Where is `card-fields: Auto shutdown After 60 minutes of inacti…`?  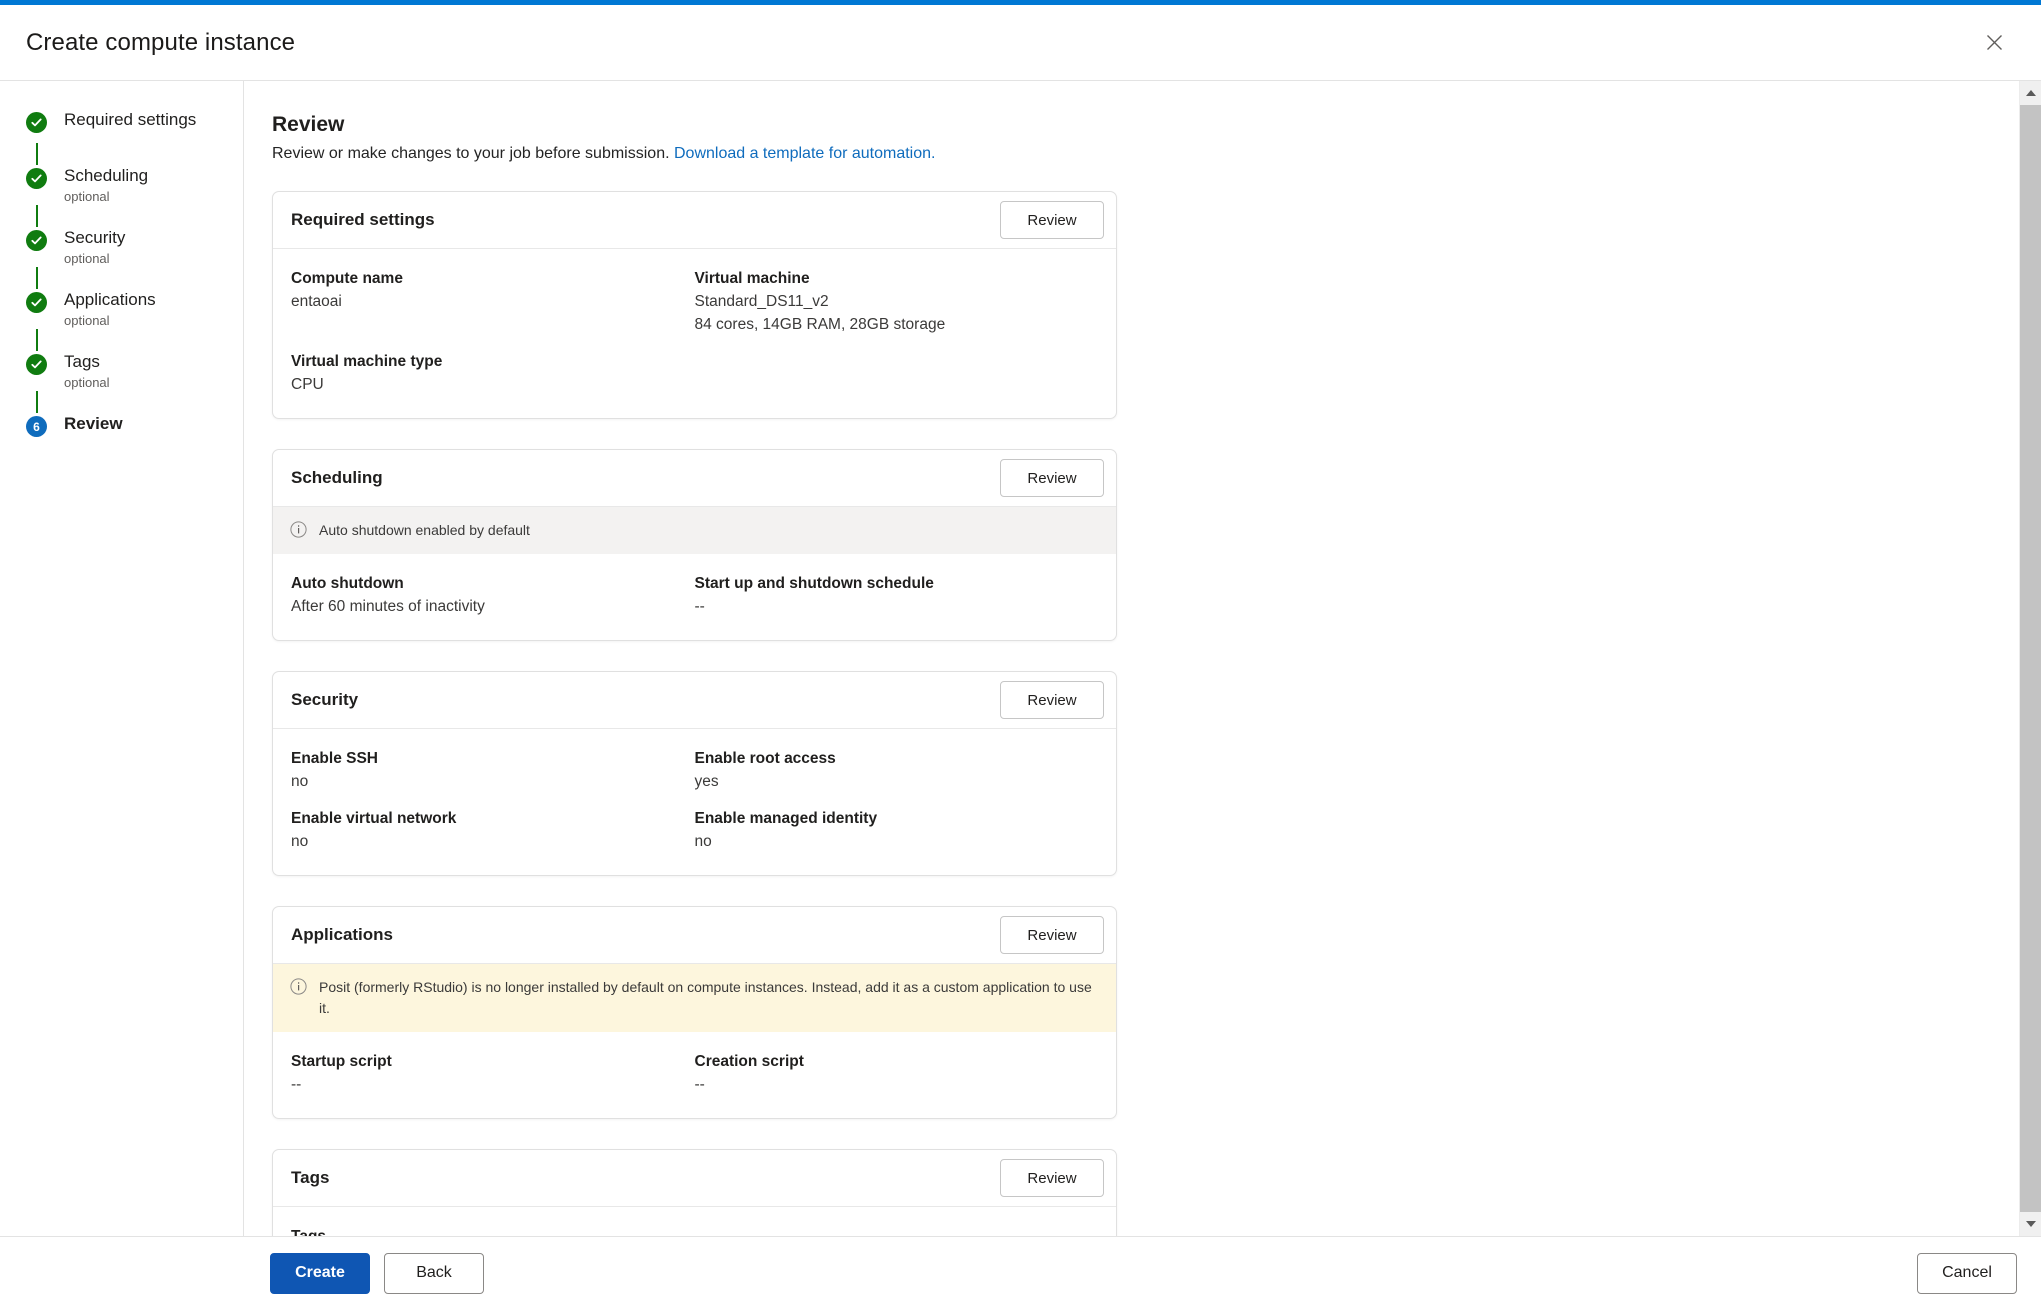
card-fields: Auto shutdown After 60 minutes of inacti… is located at coordinates (694, 597).